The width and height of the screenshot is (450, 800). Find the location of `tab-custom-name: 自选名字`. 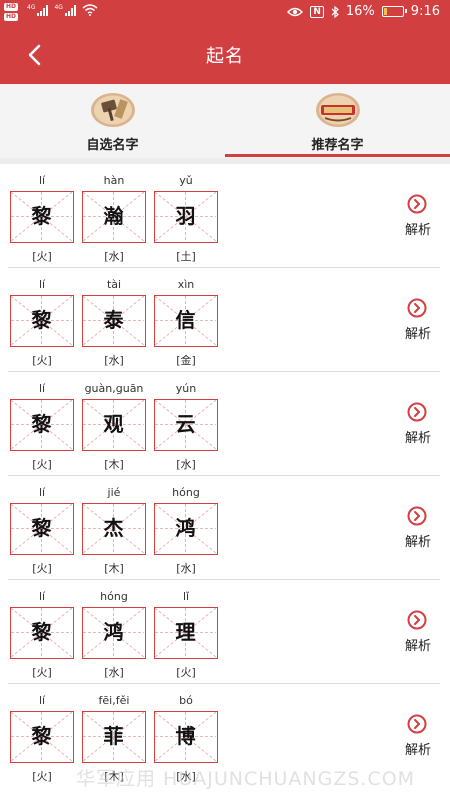

tab-custom-name: 自选名字 is located at coordinates (112, 121).